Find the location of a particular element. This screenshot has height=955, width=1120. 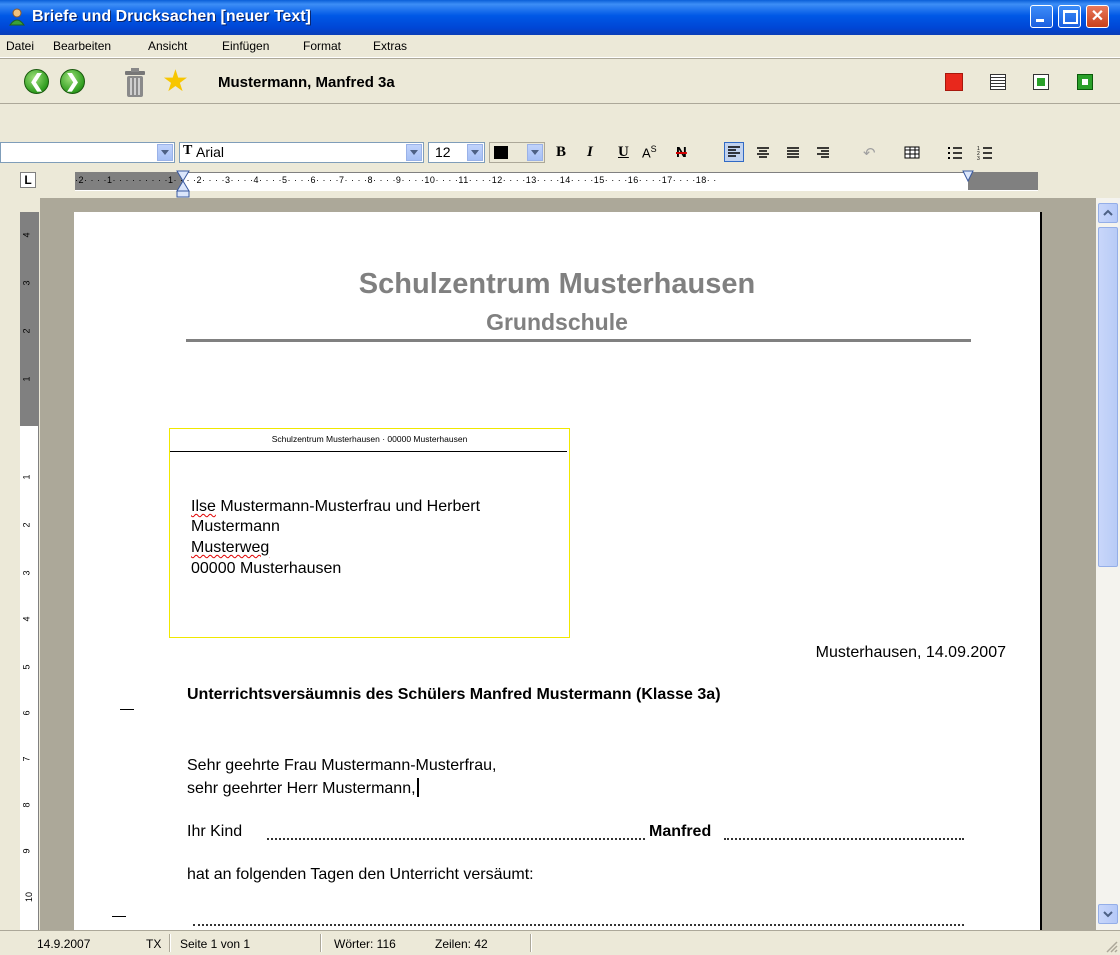

scroll-down-button is located at coordinates (1108, 914).